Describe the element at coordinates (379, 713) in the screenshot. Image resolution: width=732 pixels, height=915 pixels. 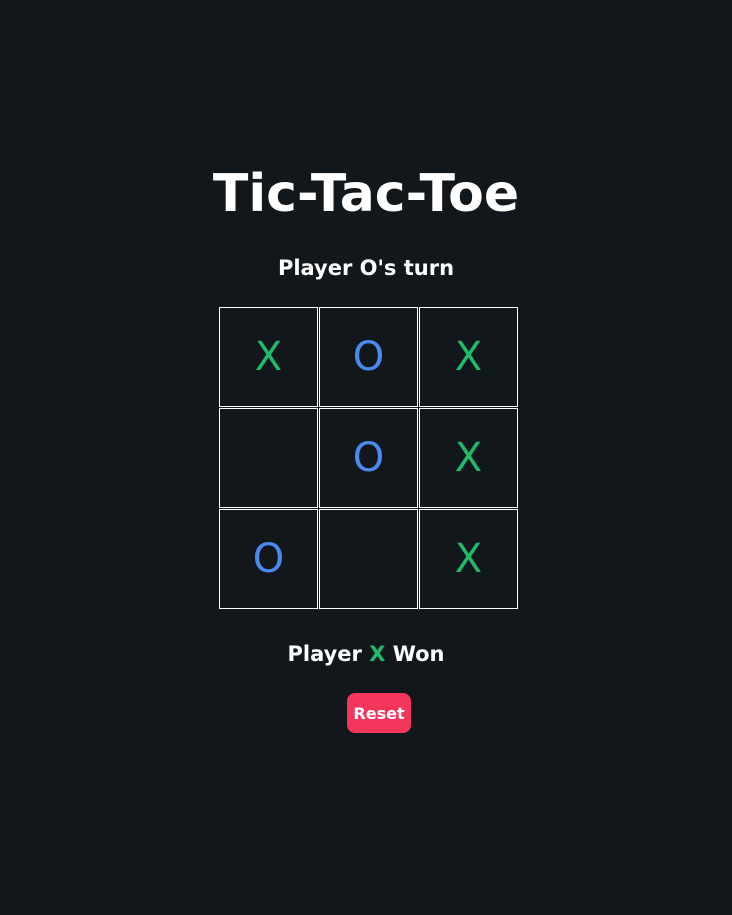
I see `reset-button: Reset` at that location.